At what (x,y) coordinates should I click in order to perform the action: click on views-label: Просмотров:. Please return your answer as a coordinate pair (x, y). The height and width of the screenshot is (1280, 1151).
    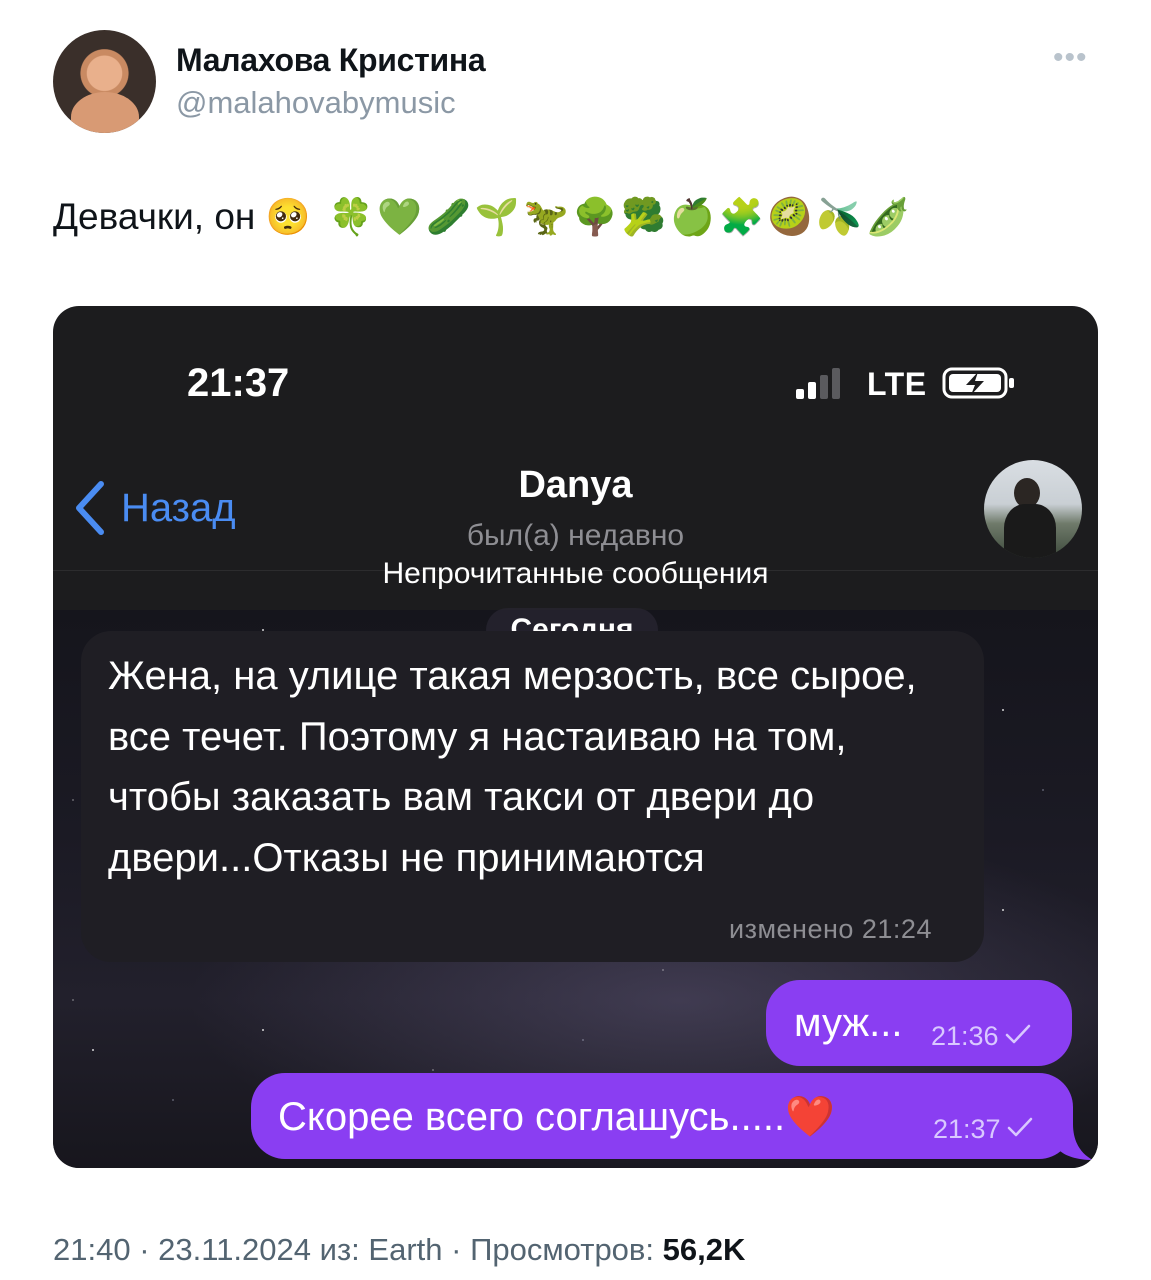
    Looking at the image, I should click on (562, 1249).